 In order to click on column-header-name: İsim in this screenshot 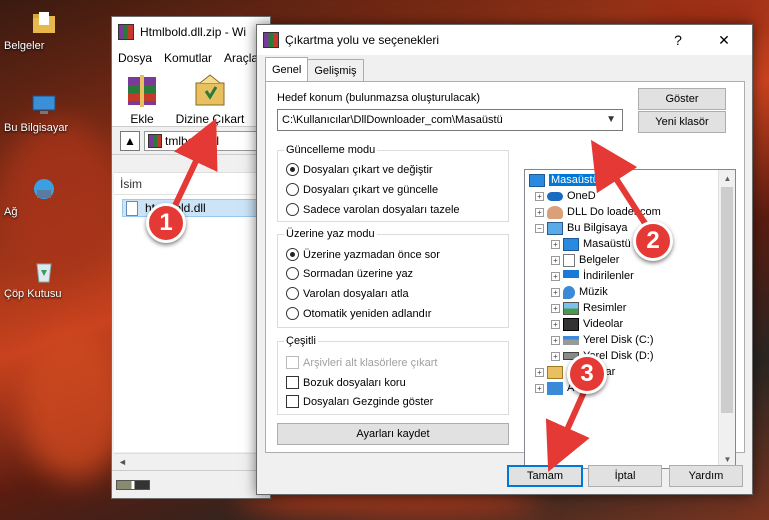, I will do `click(192, 184)`.